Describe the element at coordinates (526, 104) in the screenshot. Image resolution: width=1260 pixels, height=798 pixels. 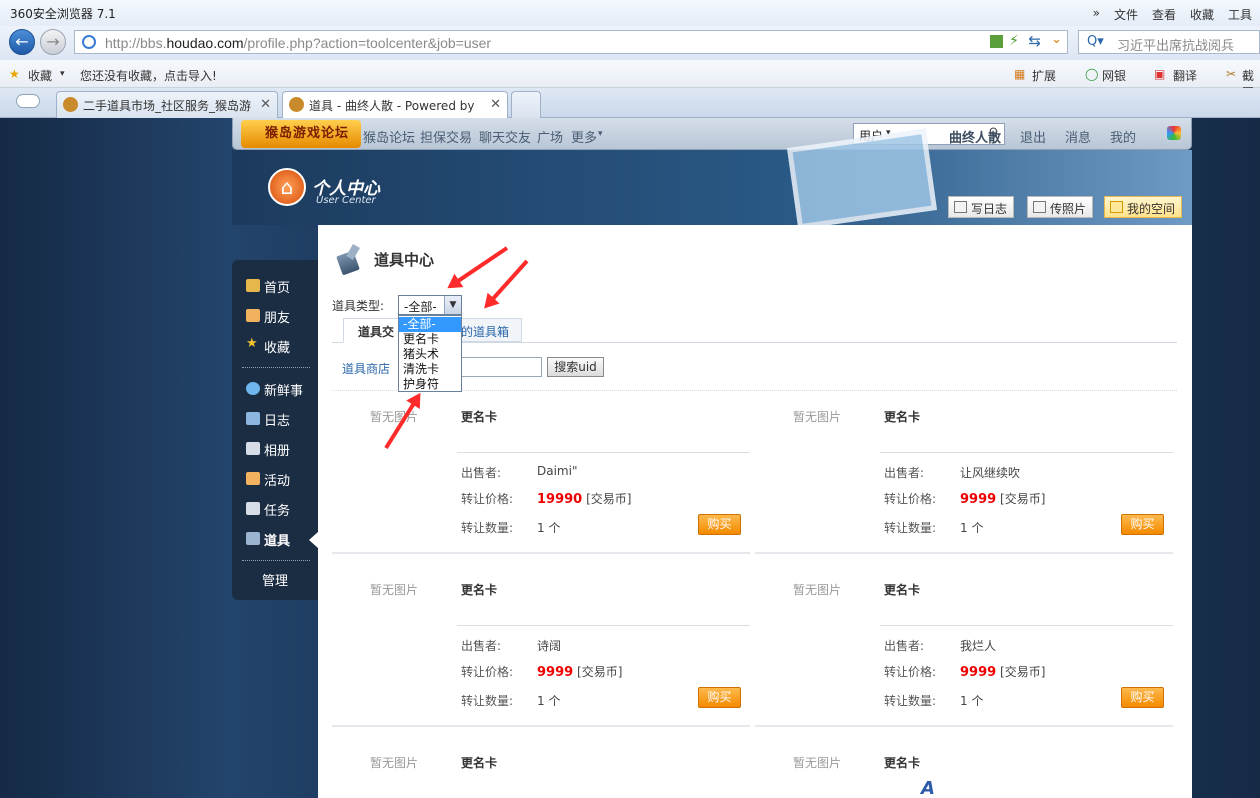
I see `new-tab-button` at that location.